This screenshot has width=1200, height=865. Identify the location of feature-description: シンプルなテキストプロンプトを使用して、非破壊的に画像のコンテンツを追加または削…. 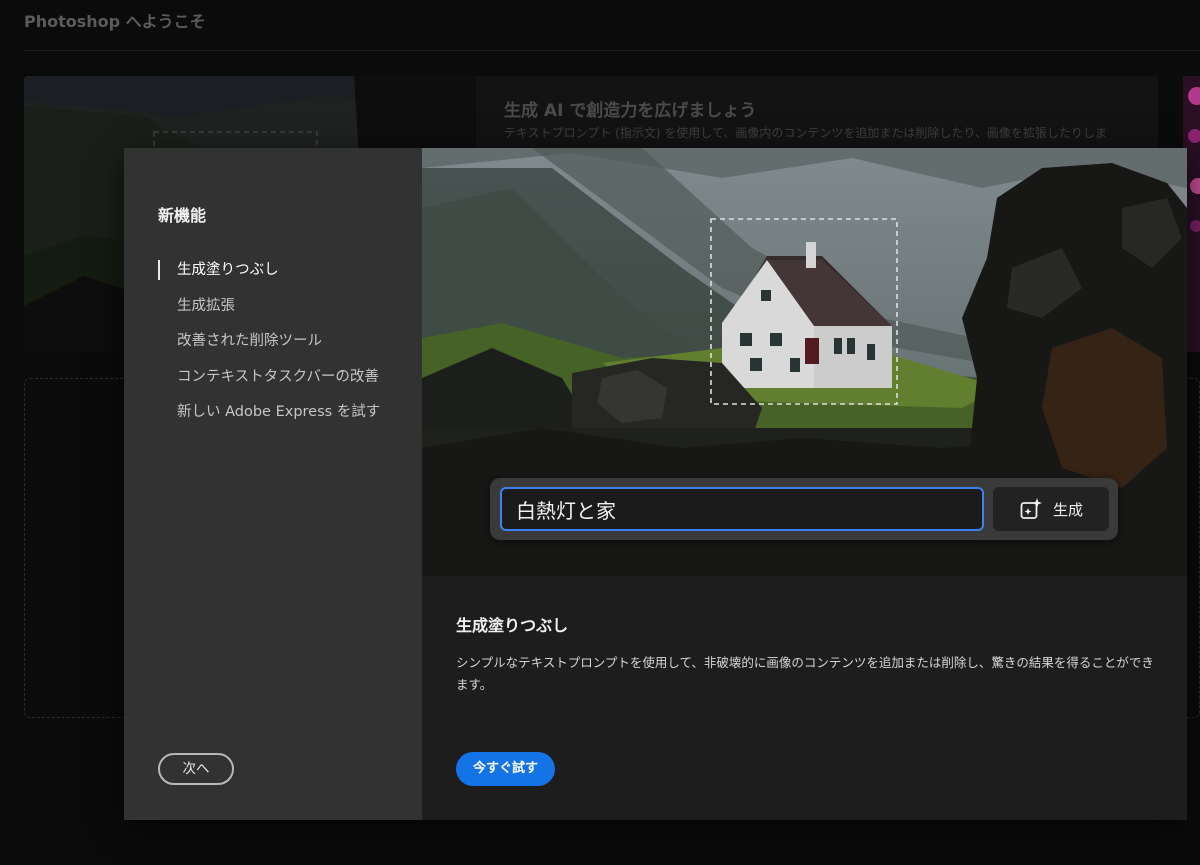
(805, 673).